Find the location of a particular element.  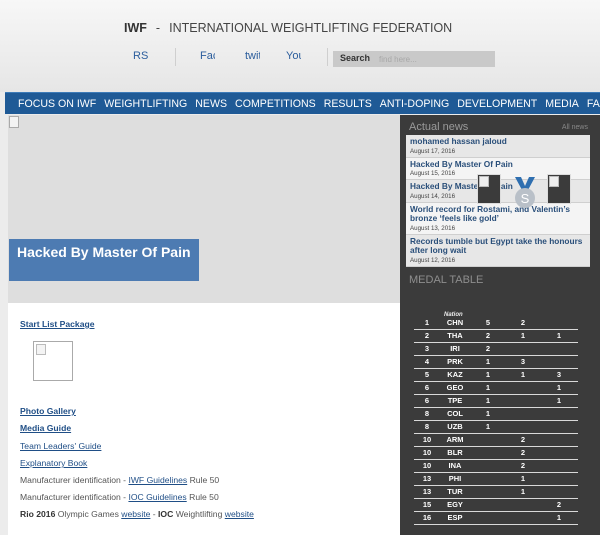

silver-medal-letter: S is located at coordinates (525, 198).